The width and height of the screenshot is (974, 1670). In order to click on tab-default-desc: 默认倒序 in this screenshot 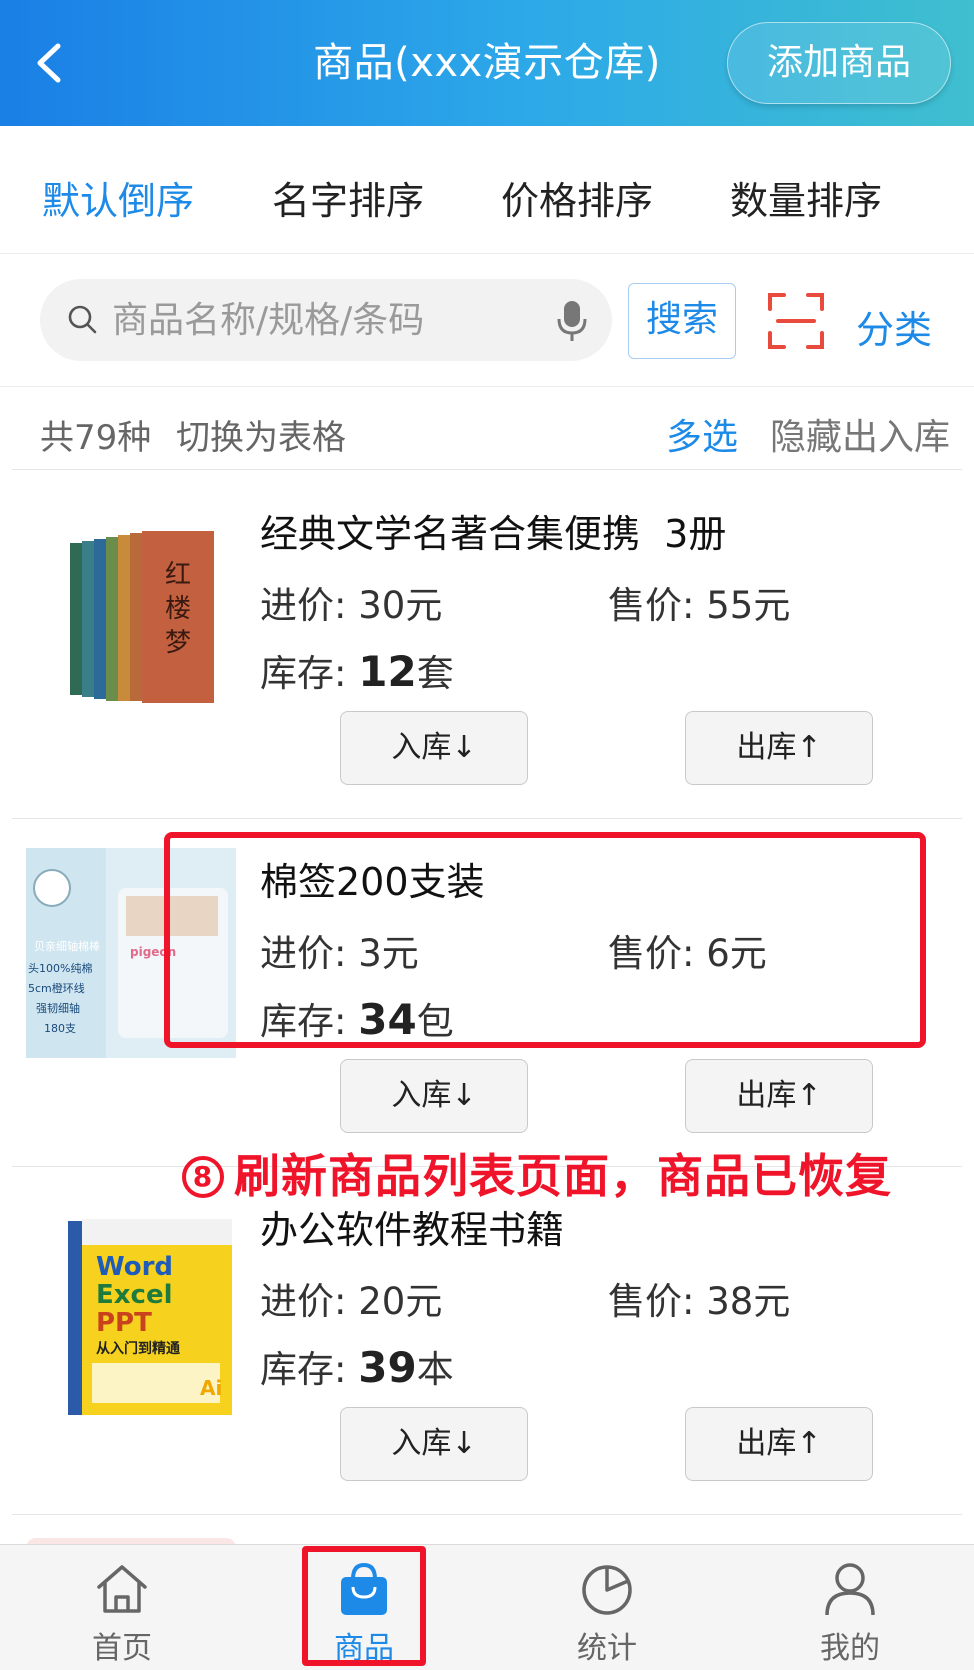, I will do `click(118, 197)`.